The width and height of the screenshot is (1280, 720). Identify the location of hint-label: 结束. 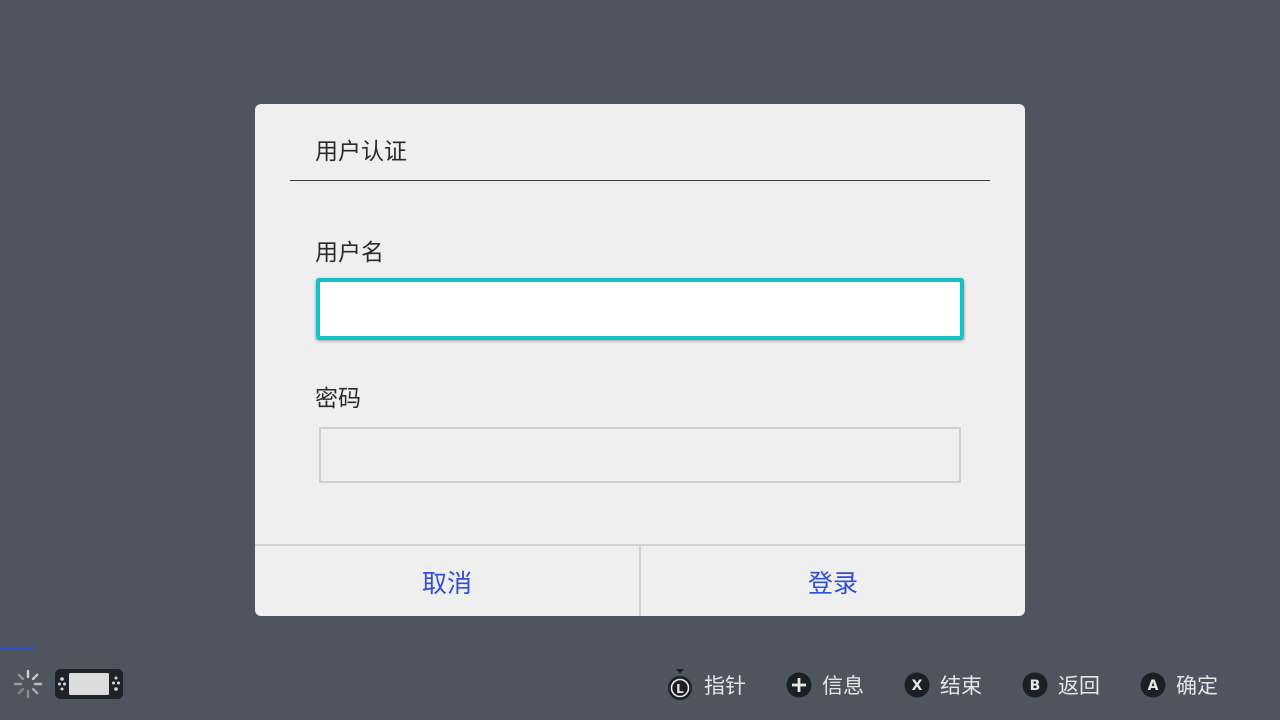
(961, 686).